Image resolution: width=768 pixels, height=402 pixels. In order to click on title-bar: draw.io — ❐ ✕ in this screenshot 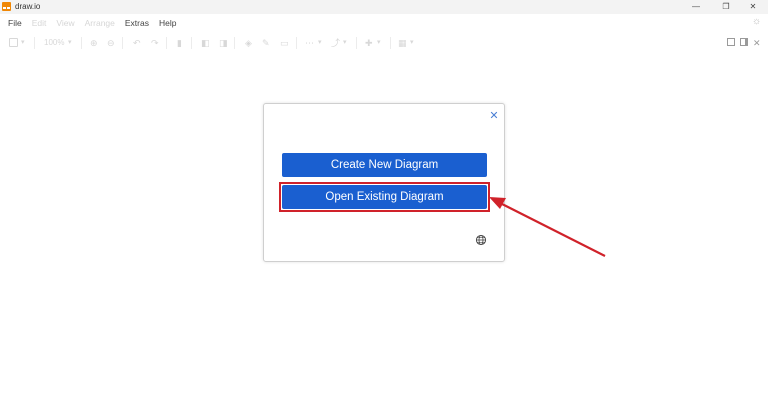, I will do `click(384, 7)`.